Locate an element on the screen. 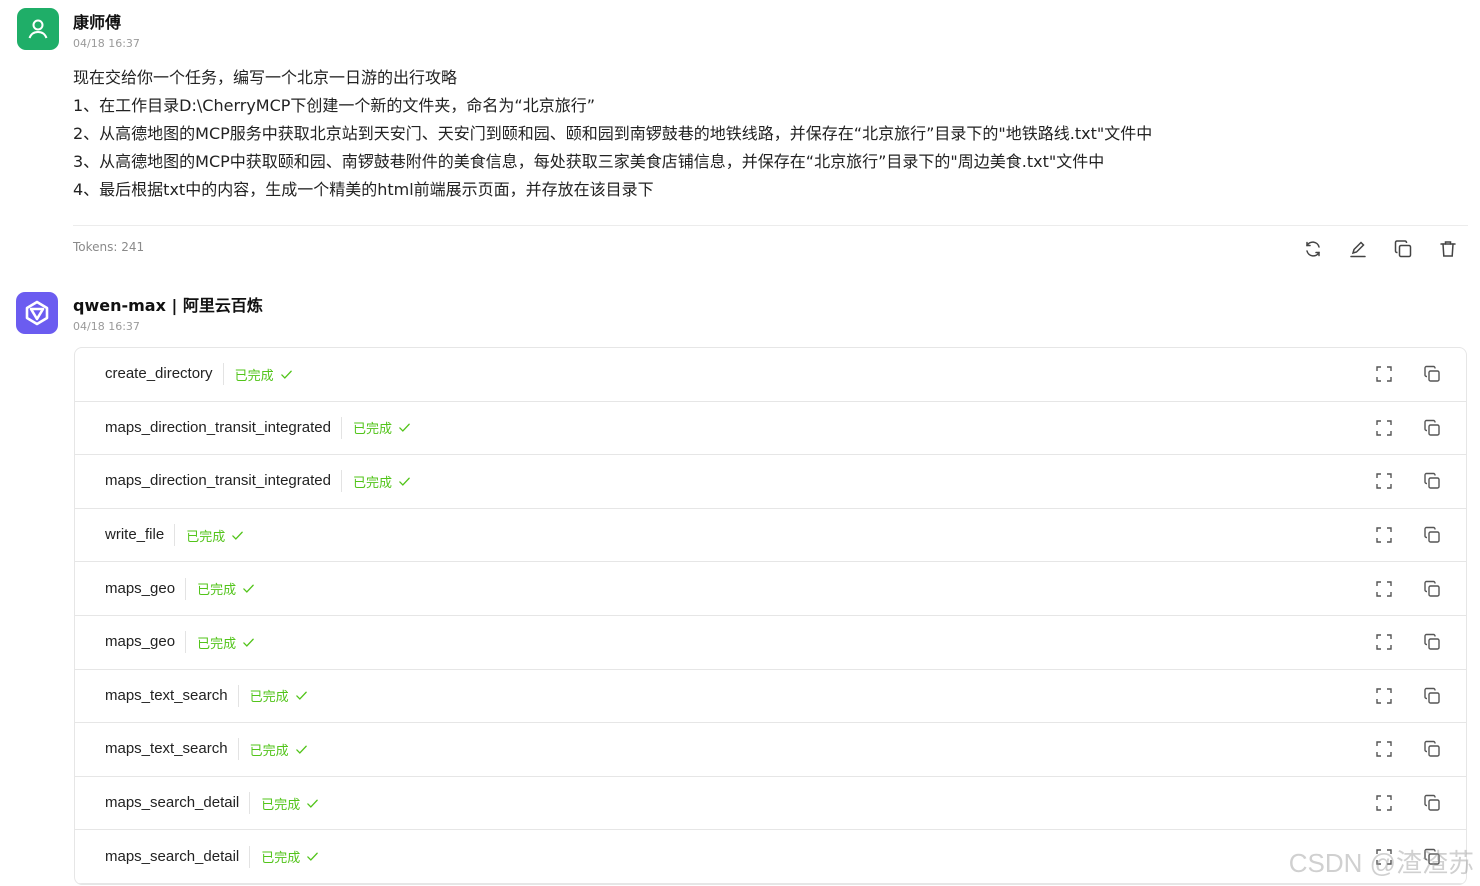  message-divider is located at coordinates (770, 225).